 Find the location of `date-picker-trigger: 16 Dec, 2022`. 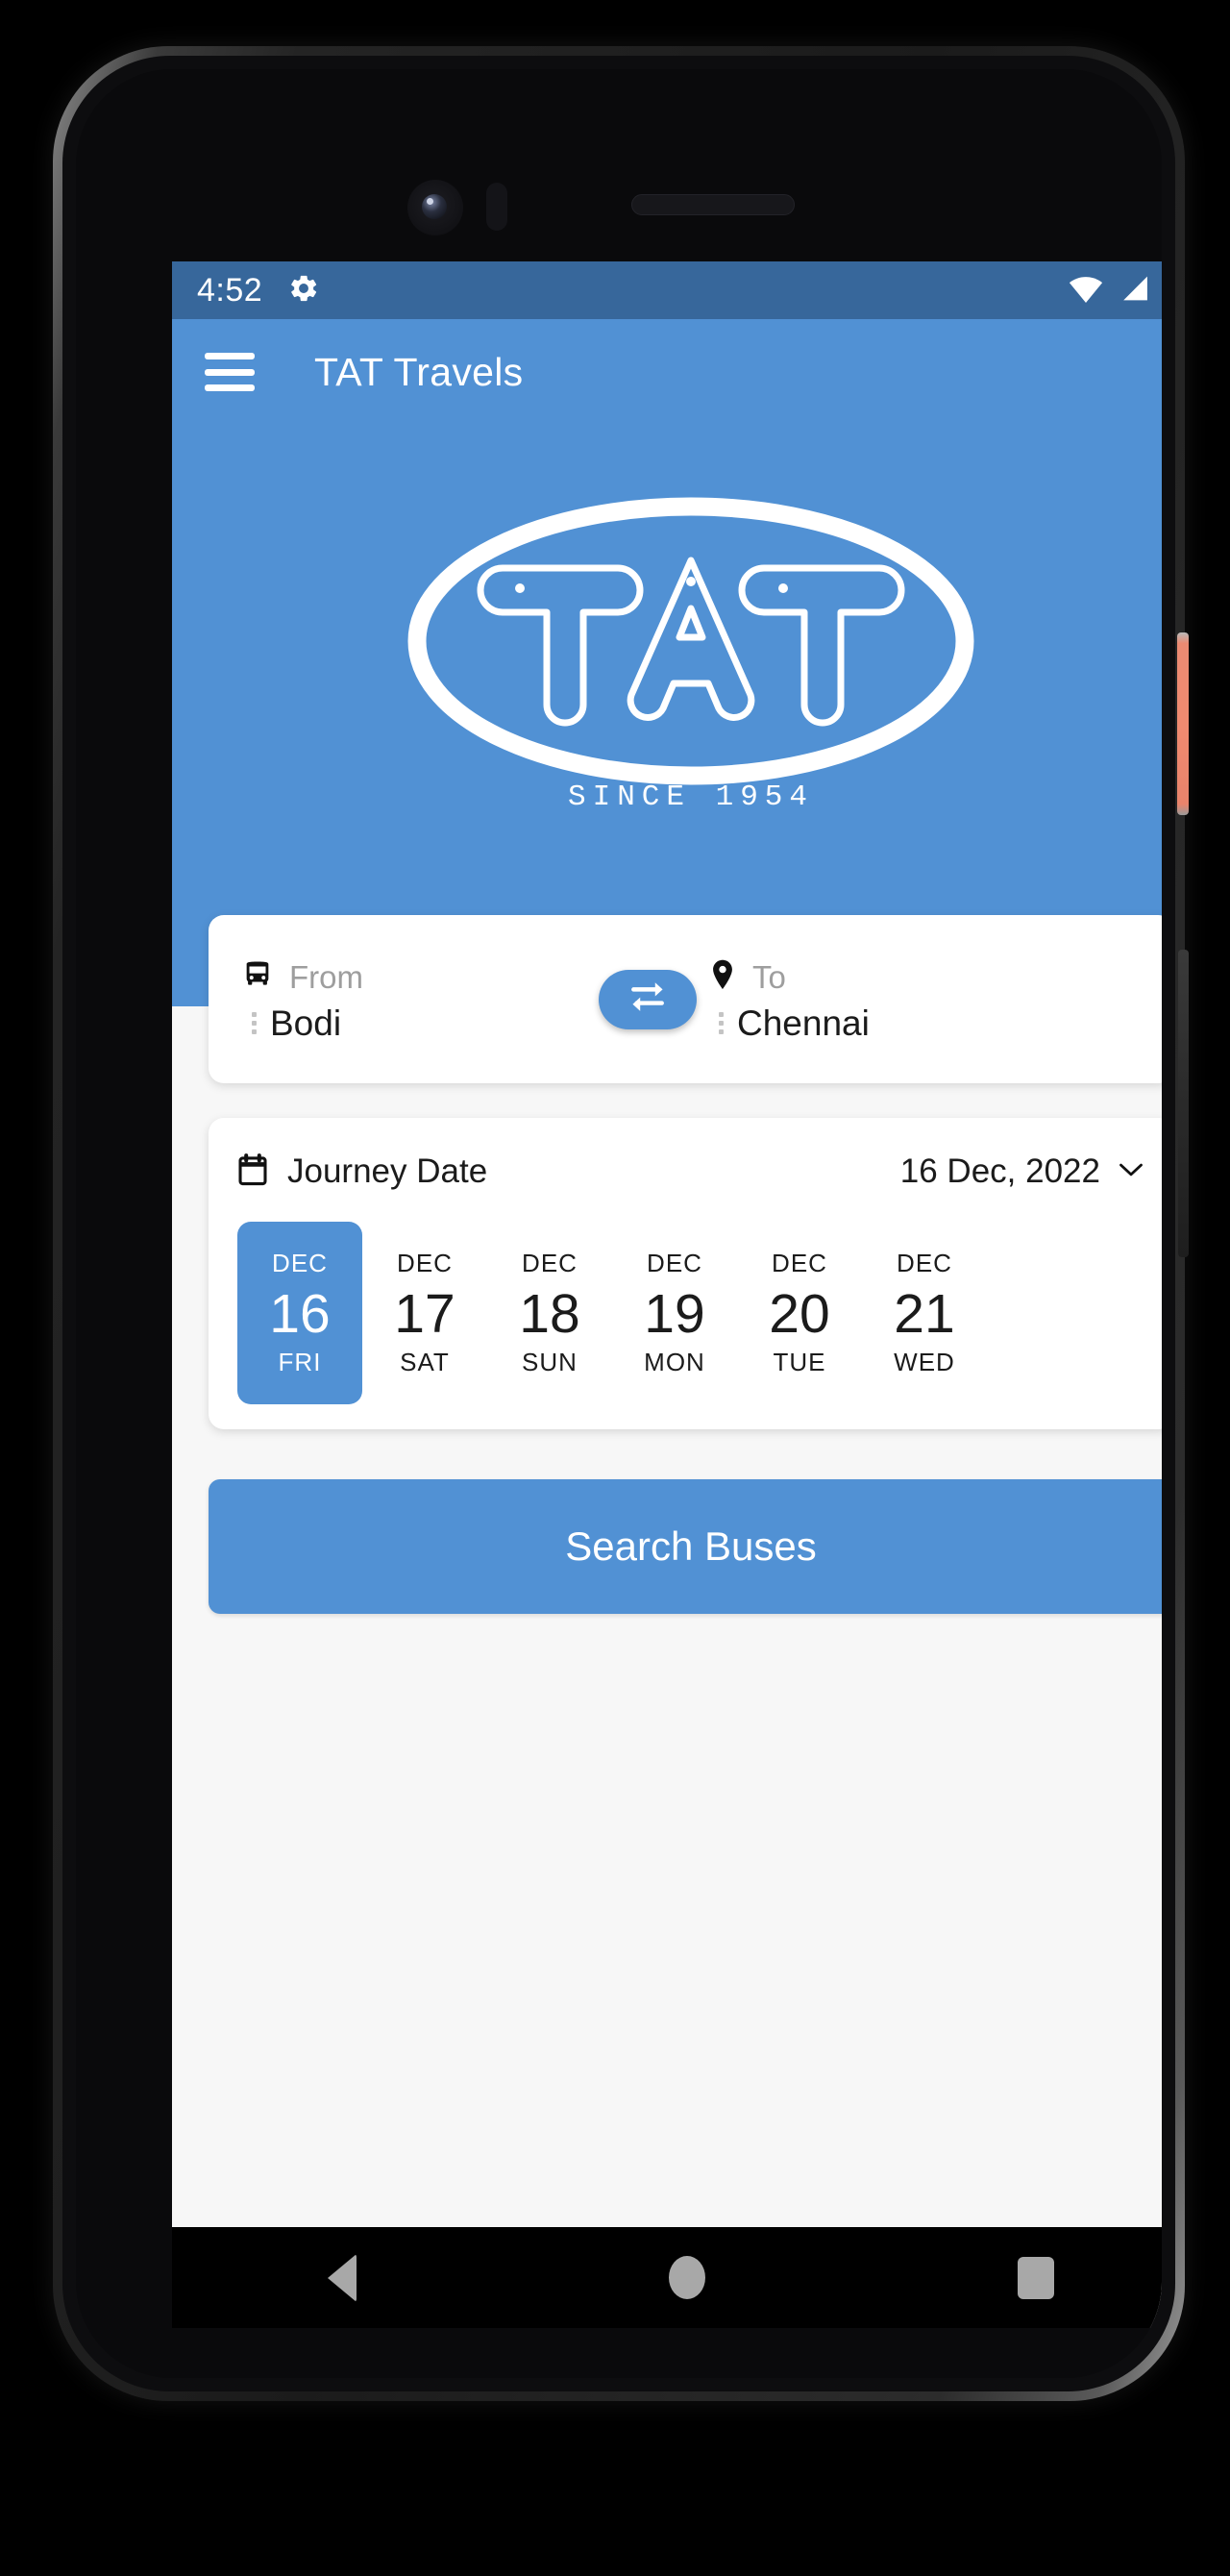

date-picker-trigger: 16 Dec, 2022 is located at coordinates (1022, 1171).